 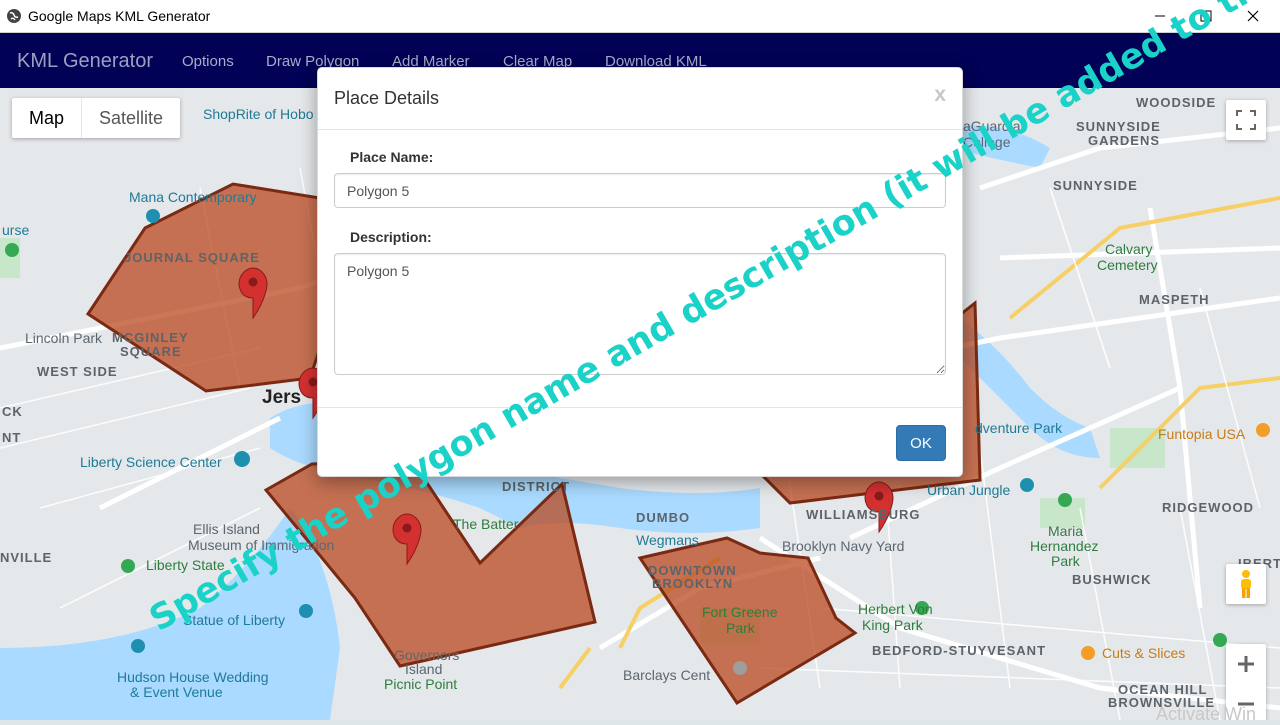 I want to click on map-label: dventure Park, so click(x=1019, y=428).